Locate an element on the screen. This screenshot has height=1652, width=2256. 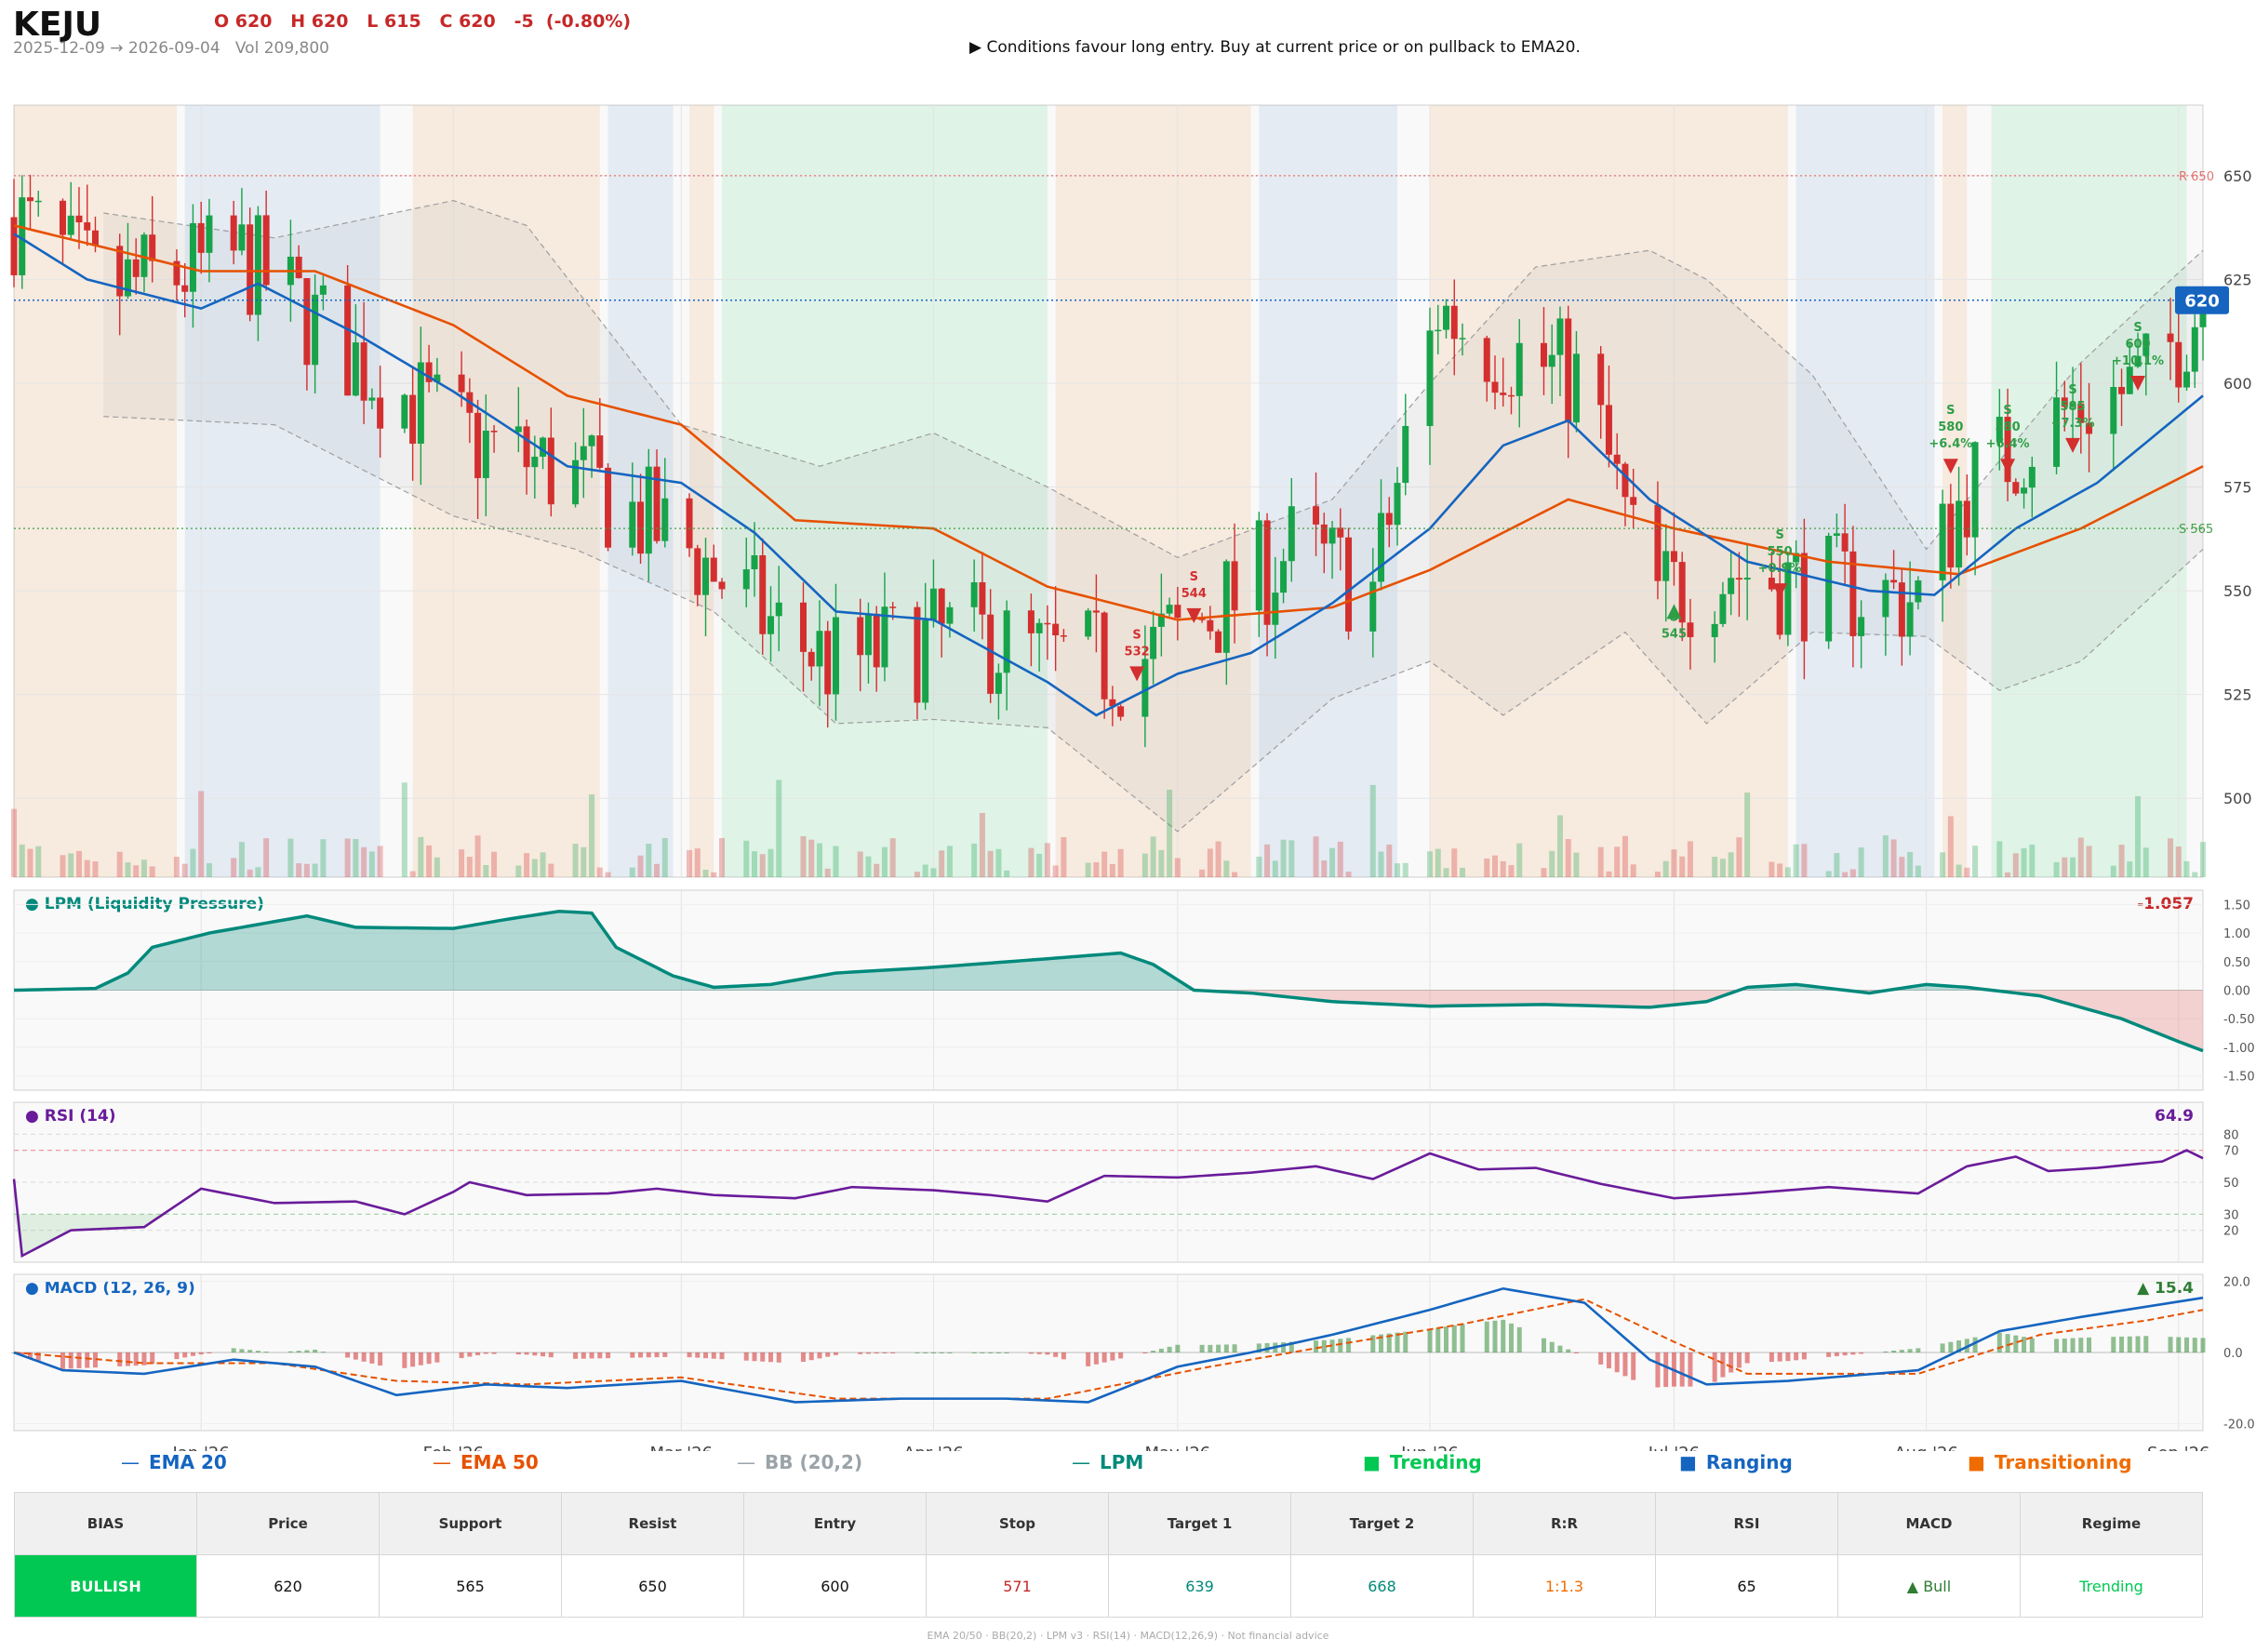
legend-ema50-label: EMA 50 is located at coordinates (500, 1462).